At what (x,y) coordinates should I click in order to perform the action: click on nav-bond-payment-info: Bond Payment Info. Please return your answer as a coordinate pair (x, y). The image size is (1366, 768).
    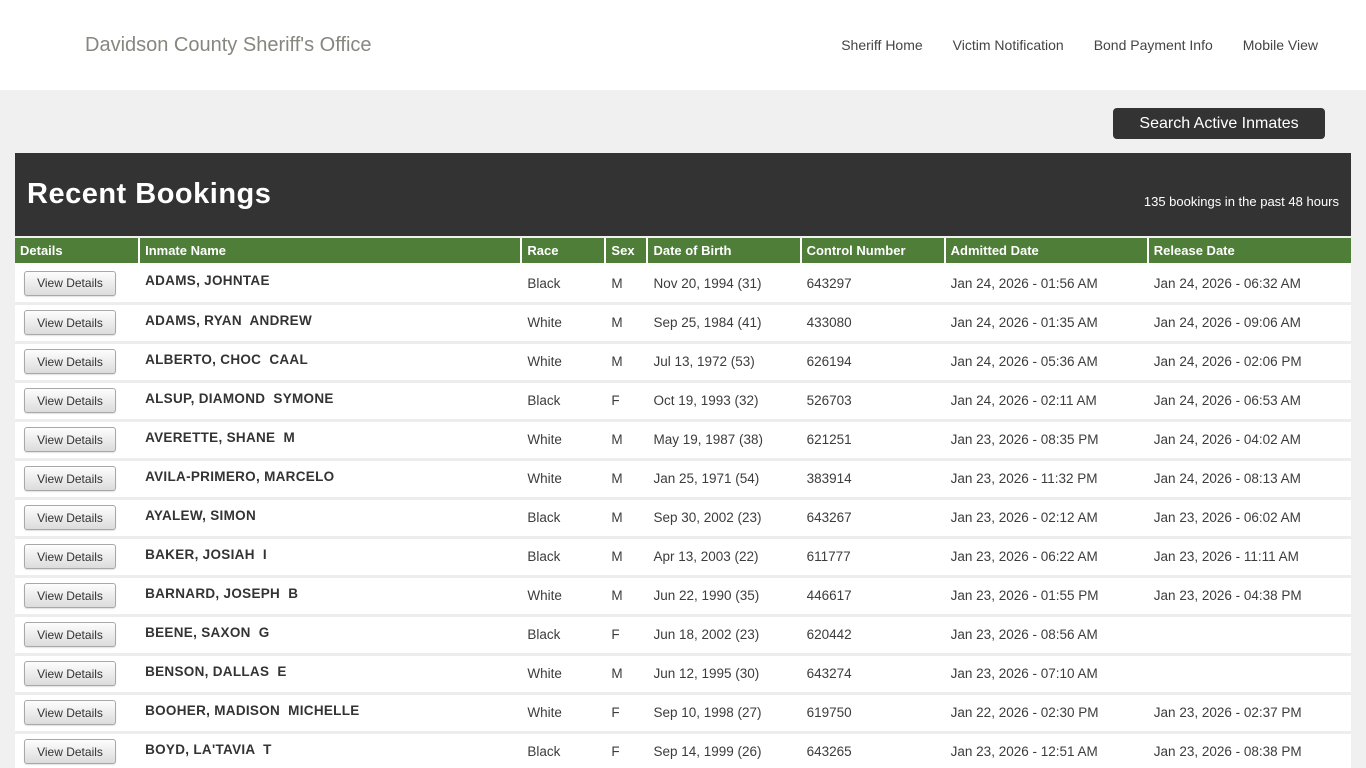
    Looking at the image, I should click on (1153, 45).